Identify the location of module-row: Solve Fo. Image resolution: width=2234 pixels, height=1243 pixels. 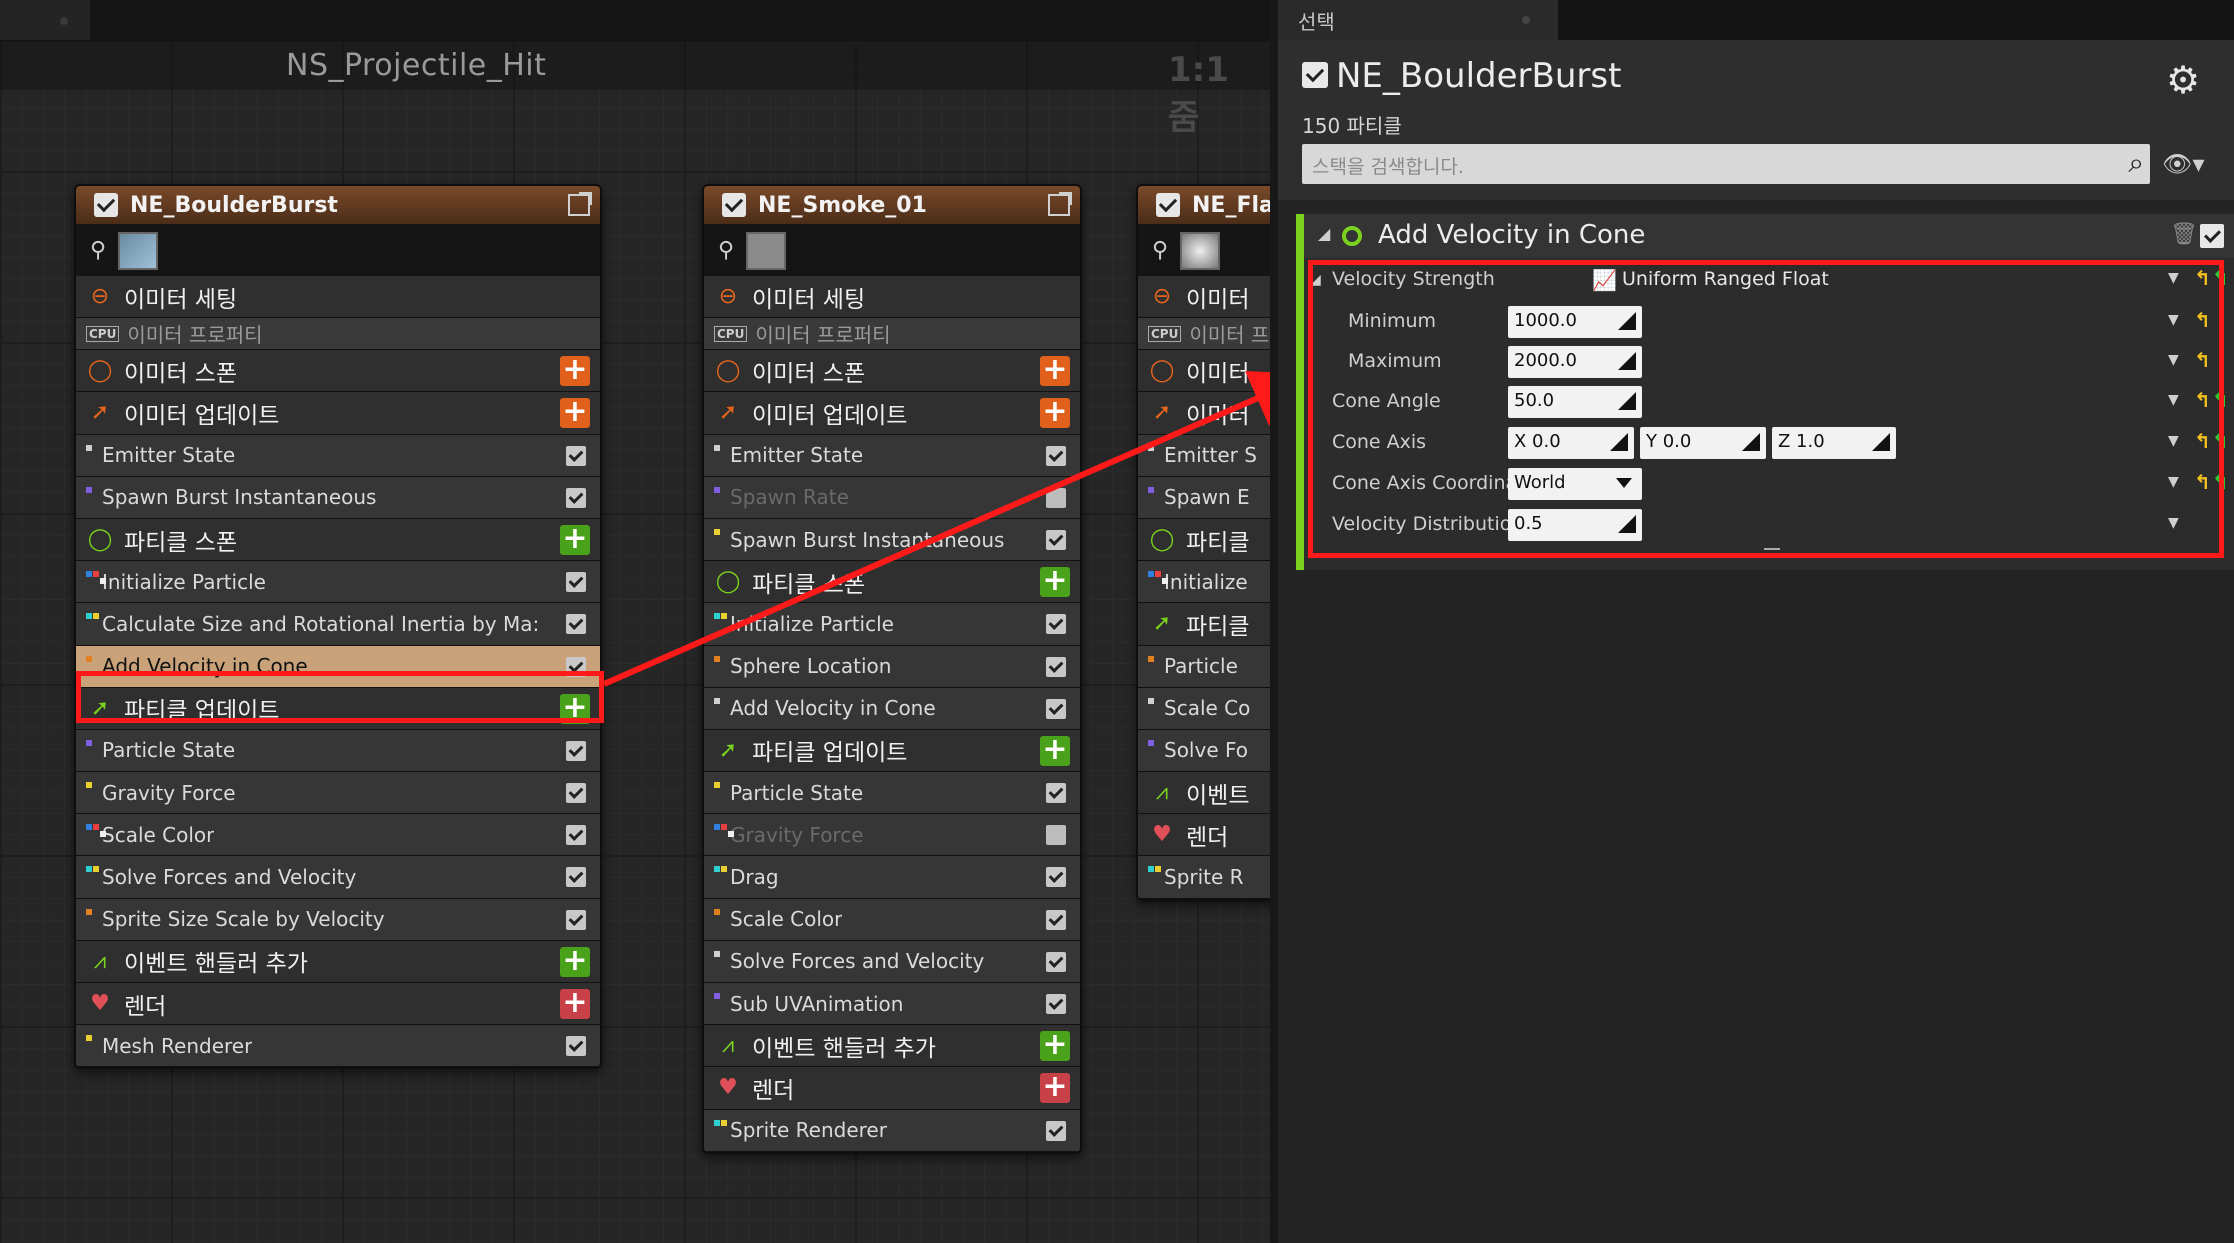
(1204, 751).